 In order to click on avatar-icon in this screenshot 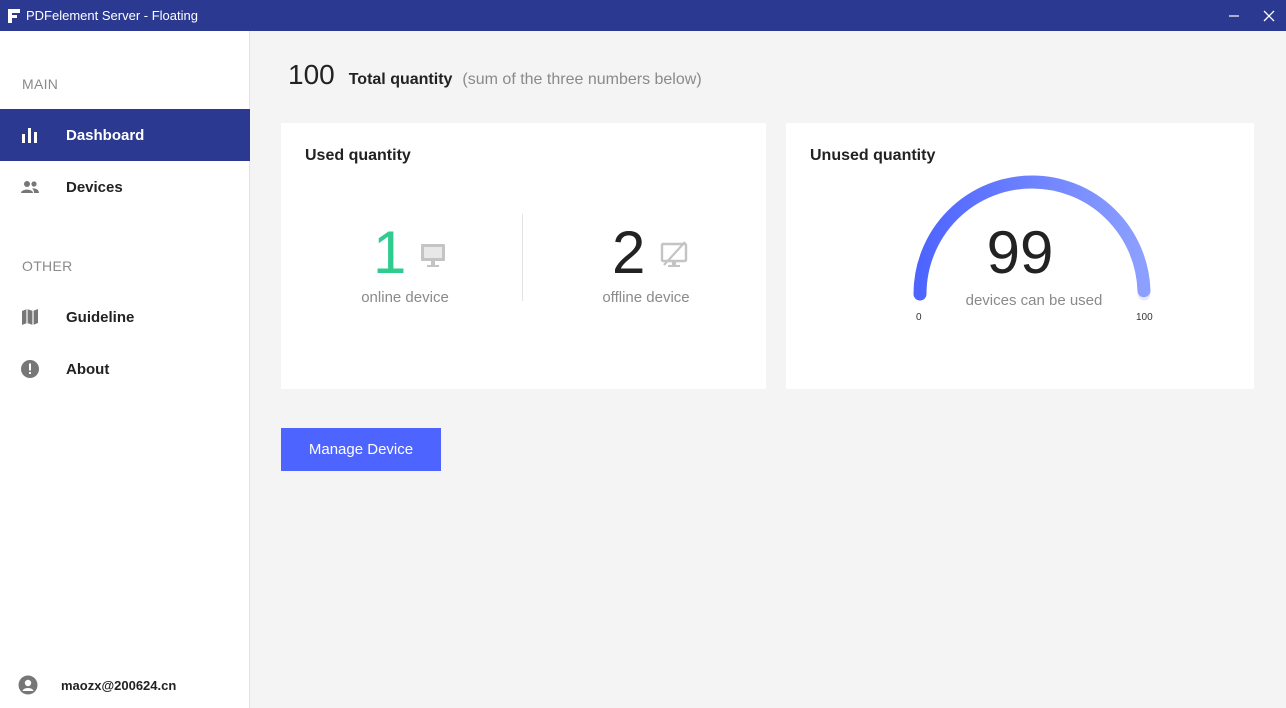, I will do `click(28, 685)`.